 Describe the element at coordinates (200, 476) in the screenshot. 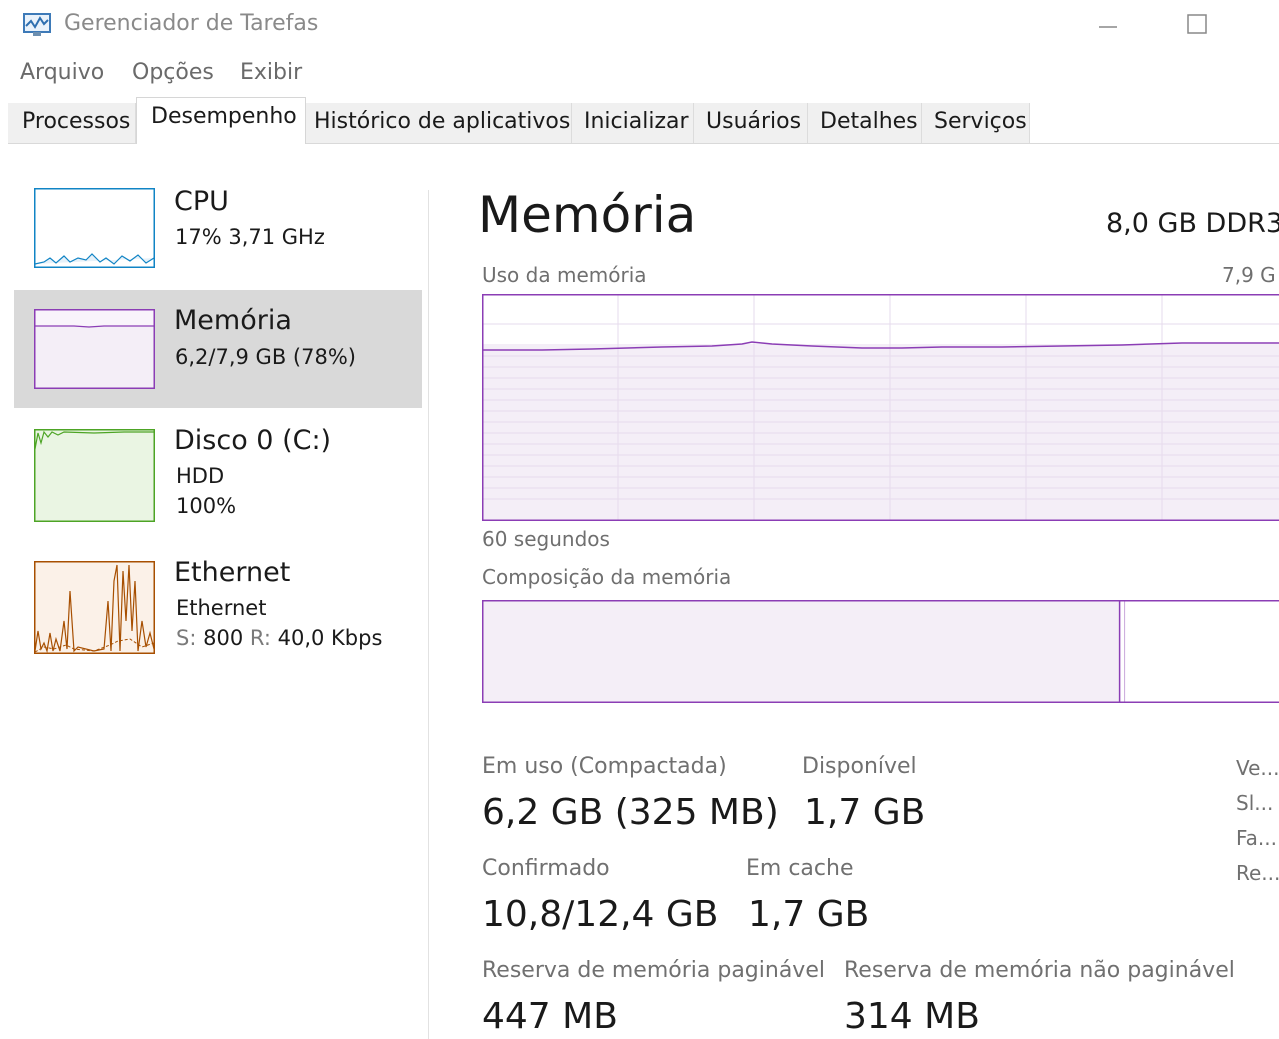

I see `resource-type: HDD` at that location.